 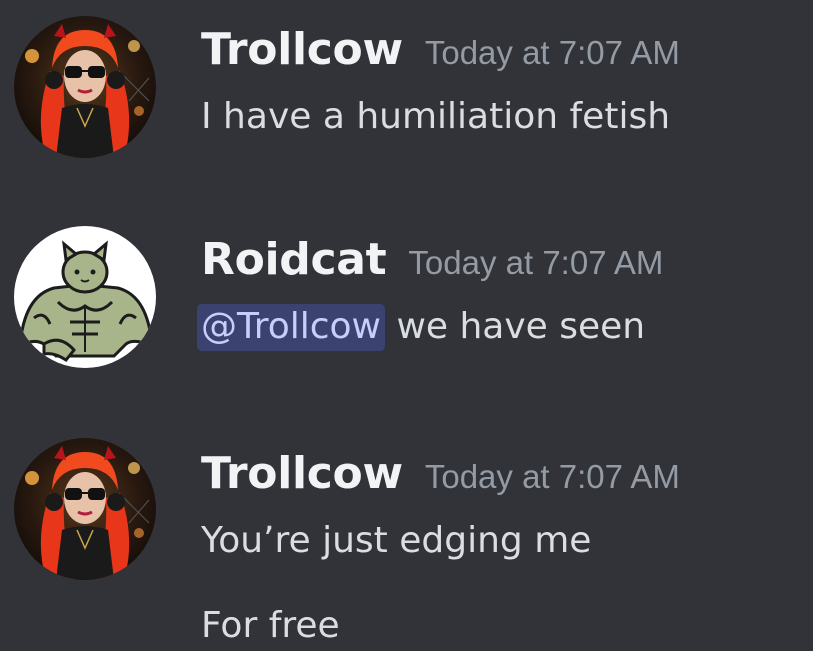 I want to click on message-text: For free, so click(x=270, y=625).